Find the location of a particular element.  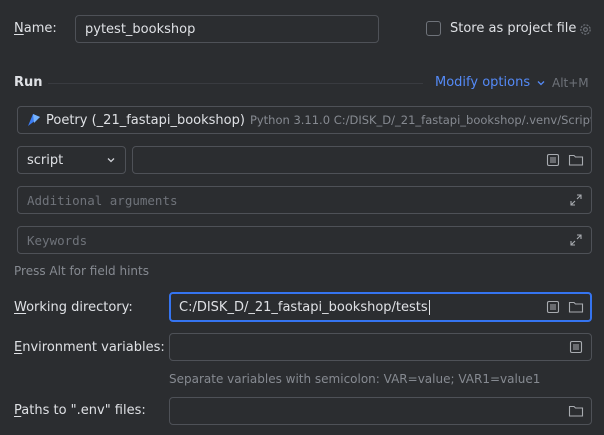

gear-icon is located at coordinates (585, 29).